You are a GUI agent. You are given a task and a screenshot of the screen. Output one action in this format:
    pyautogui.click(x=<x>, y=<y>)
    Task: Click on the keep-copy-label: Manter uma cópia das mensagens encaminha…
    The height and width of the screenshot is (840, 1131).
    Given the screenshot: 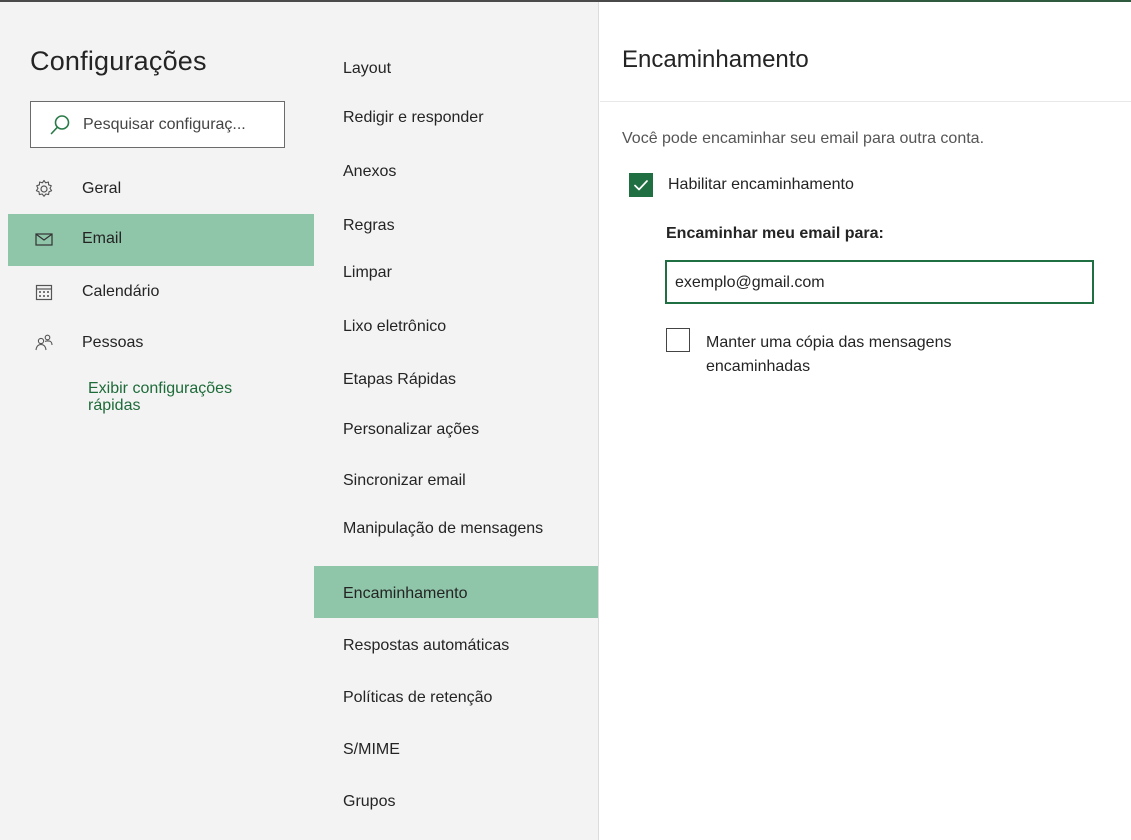 What is the action you would take?
    pyautogui.click(x=829, y=354)
    